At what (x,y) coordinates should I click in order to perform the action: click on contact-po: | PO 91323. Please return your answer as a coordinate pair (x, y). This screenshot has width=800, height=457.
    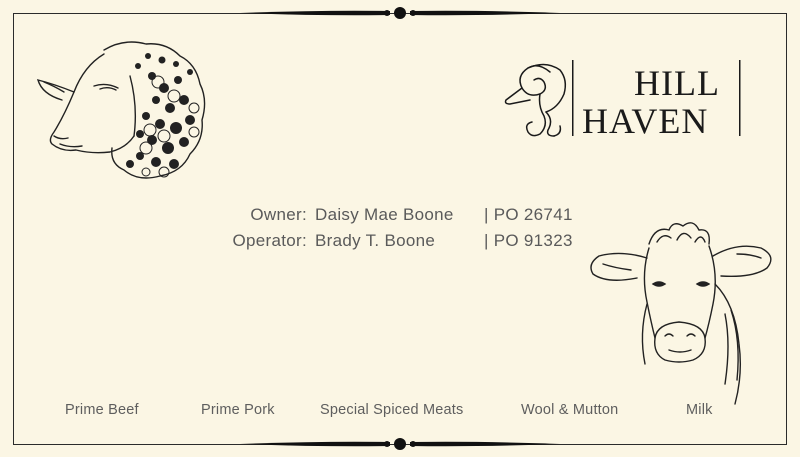
    Looking at the image, I should click on (528, 240).